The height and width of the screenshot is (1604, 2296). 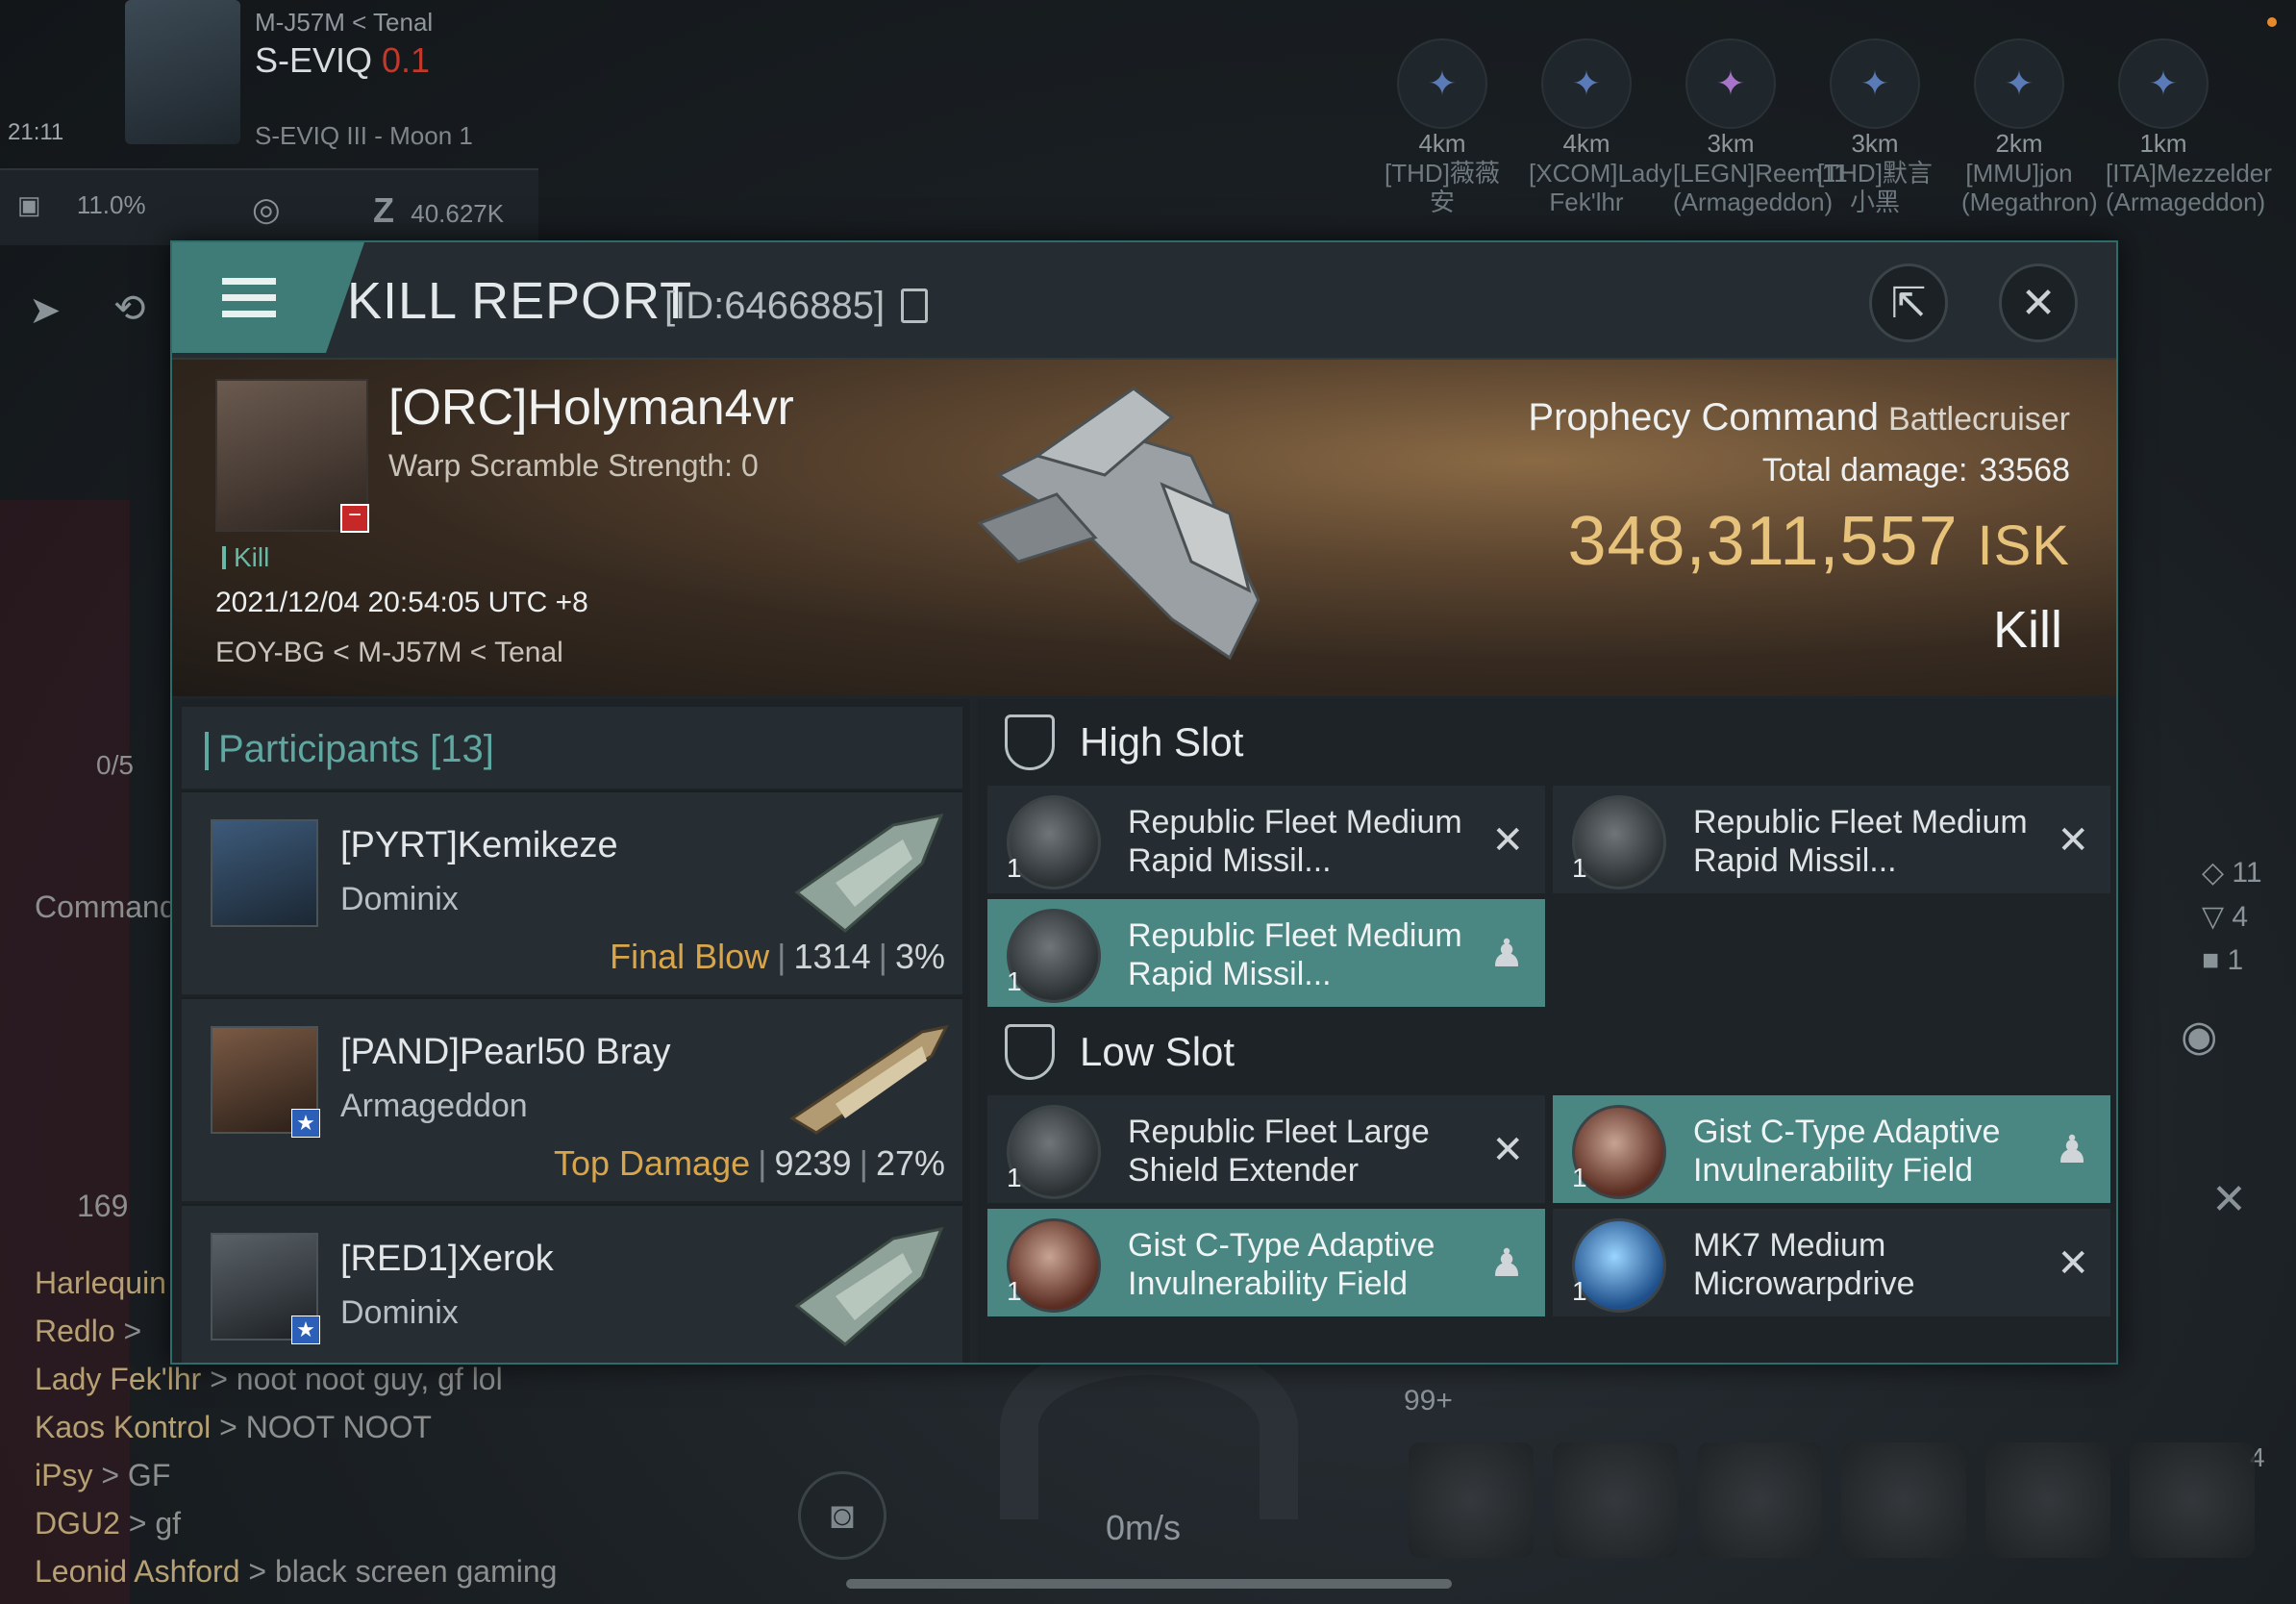 I want to click on share-icon: ⇱, so click(x=1908, y=303).